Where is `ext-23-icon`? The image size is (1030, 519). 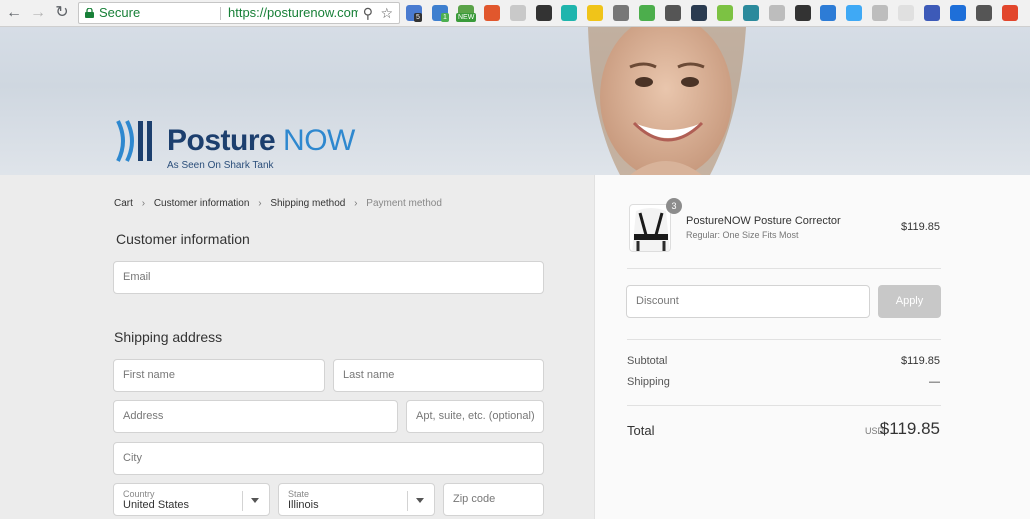 ext-23-icon is located at coordinates (984, 13).